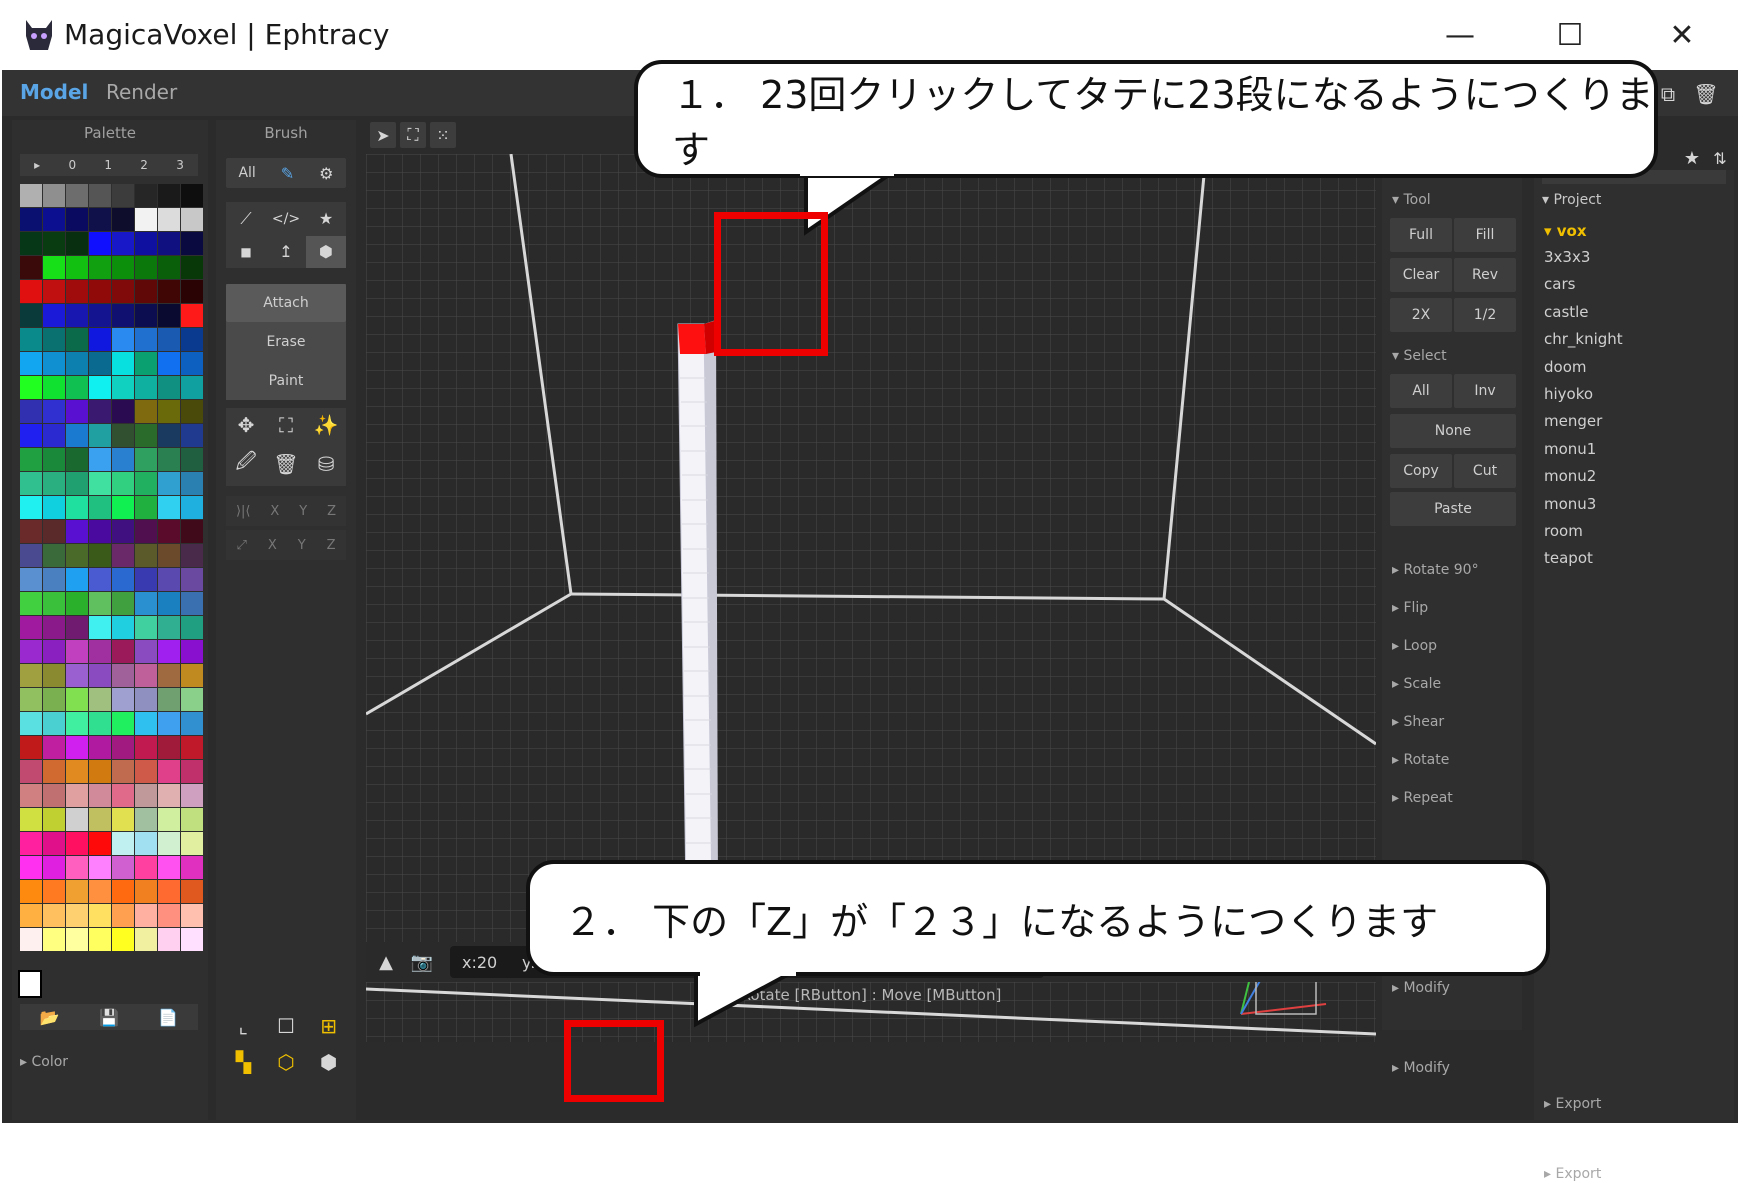 The image size is (1740, 1182). Describe the element at coordinates (180, 165) in the screenshot. I see `palette-tab-3: 3` at that location.